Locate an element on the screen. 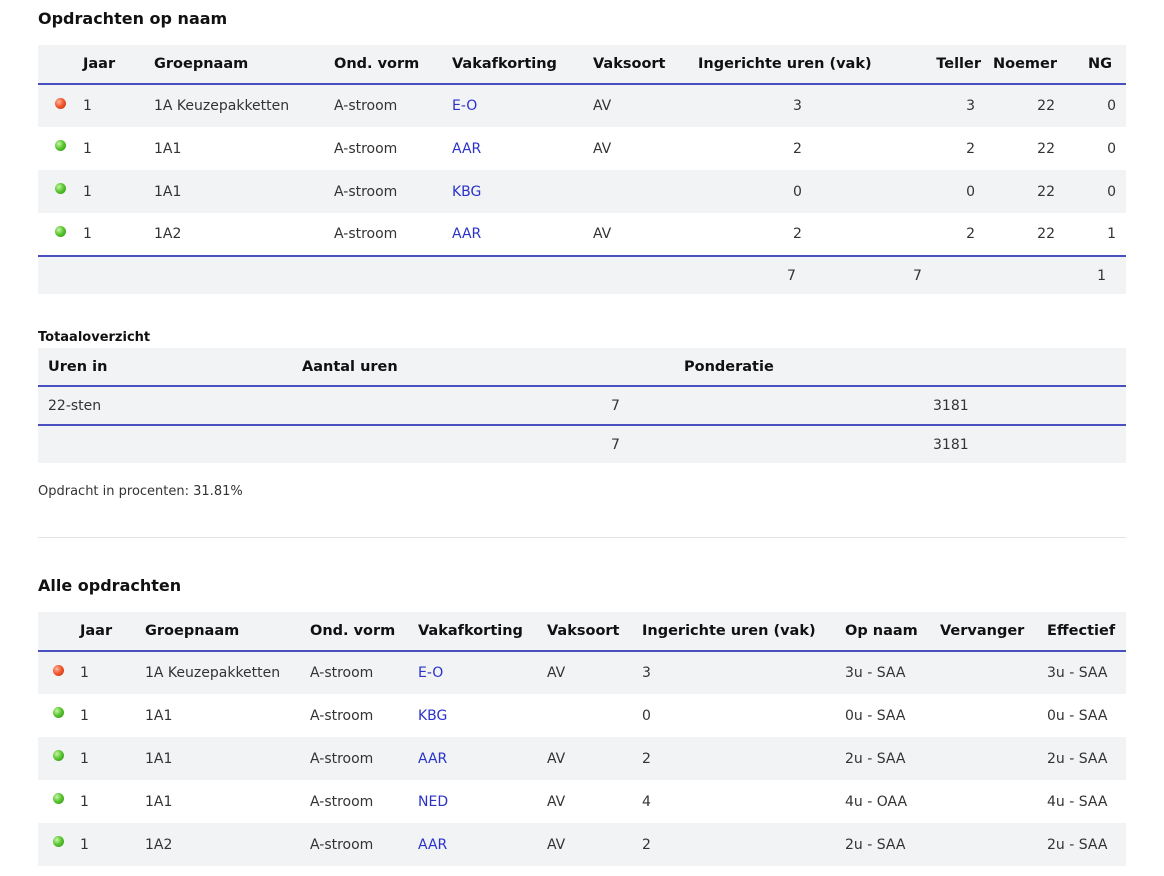  section-title-totaaloverzicht: Totaaloverzicht is located at coordinates (94, 337).